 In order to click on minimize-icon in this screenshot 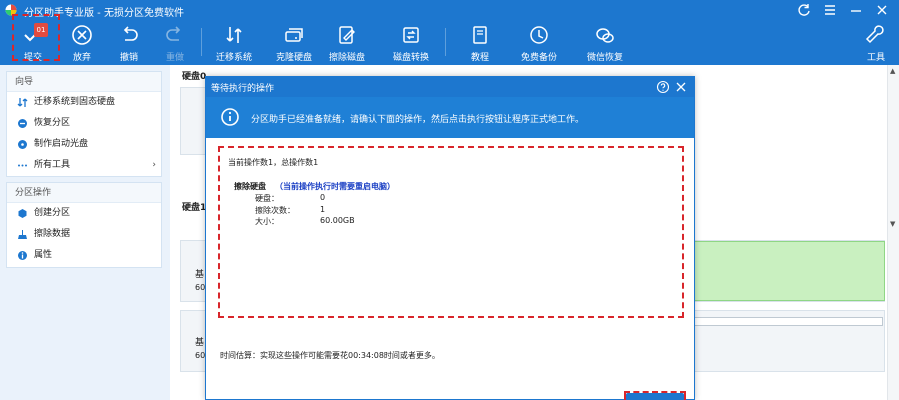, I will do `click(856, 10)`.